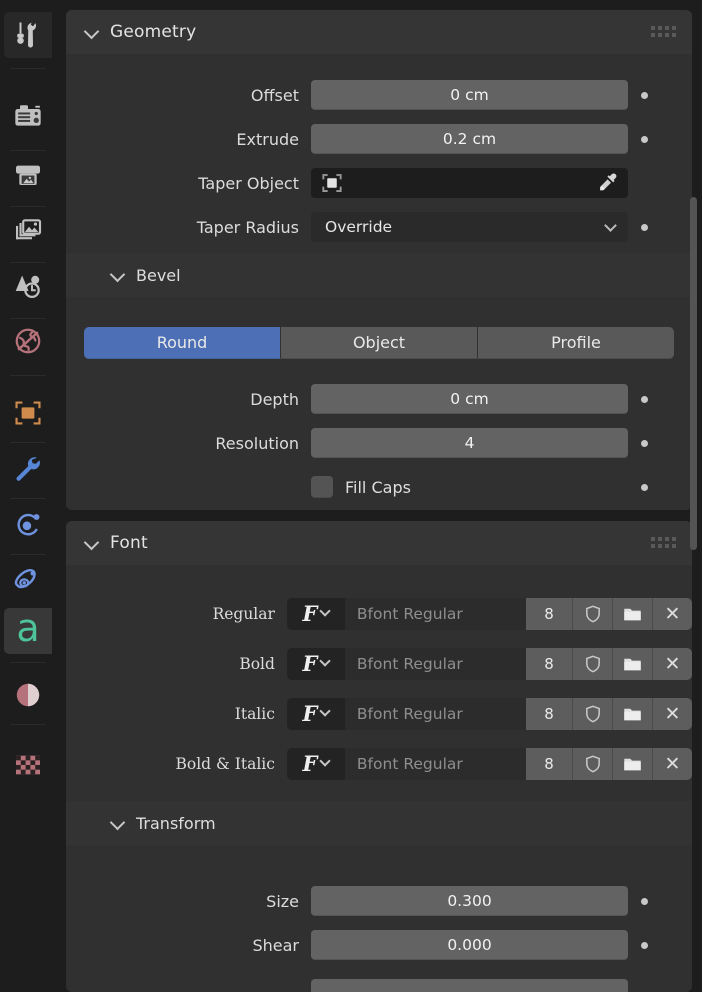  I want to click on sidebar-item-scene, so click(28, 287).